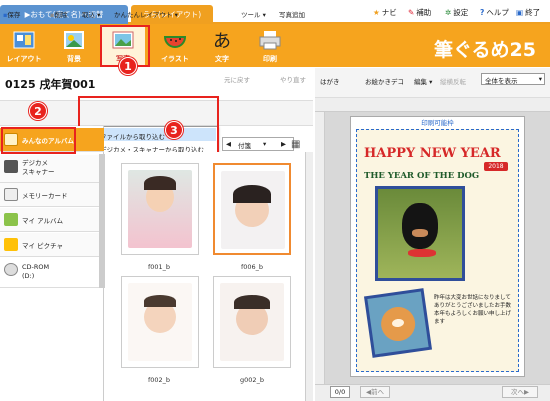 This screenshot has width=550, height=401. I want to click on ribbon-text-button: あ 文字, so click(222, 46).